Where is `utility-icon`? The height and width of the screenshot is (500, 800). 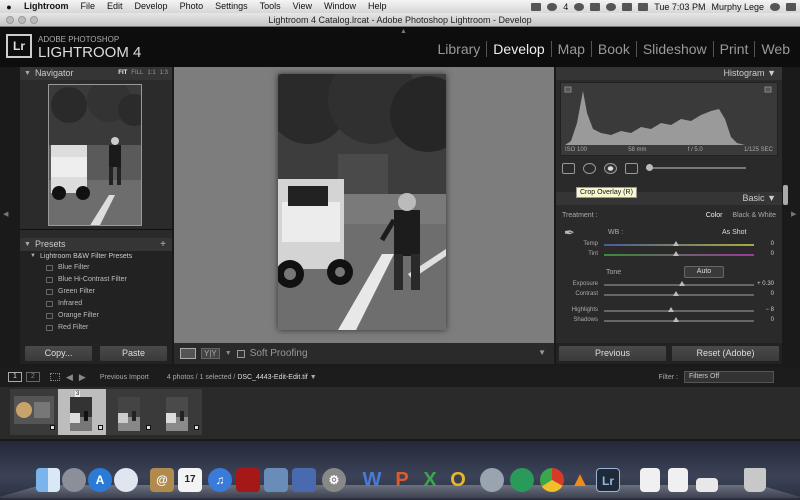
utility-icon is located at coordinates (522, 480).